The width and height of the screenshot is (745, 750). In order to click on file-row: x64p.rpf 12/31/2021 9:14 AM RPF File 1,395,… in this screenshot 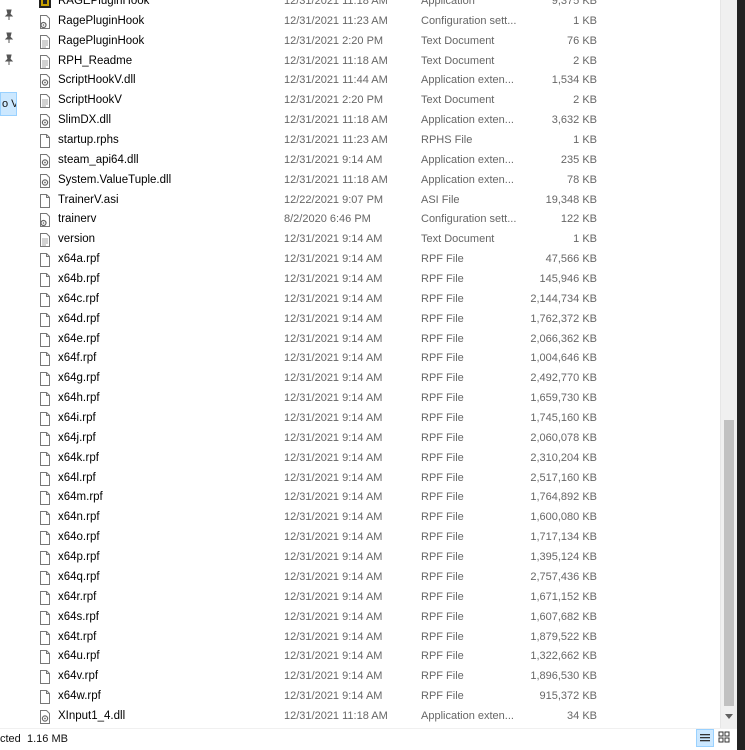, I will do `click(377, 558)`.